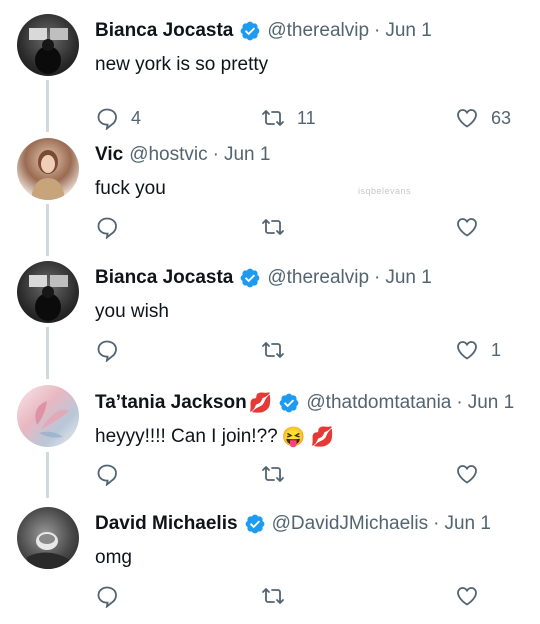 The width and height of the screenshot is (540, 624). I want to click on display-name: Vic, so click(109, 155).